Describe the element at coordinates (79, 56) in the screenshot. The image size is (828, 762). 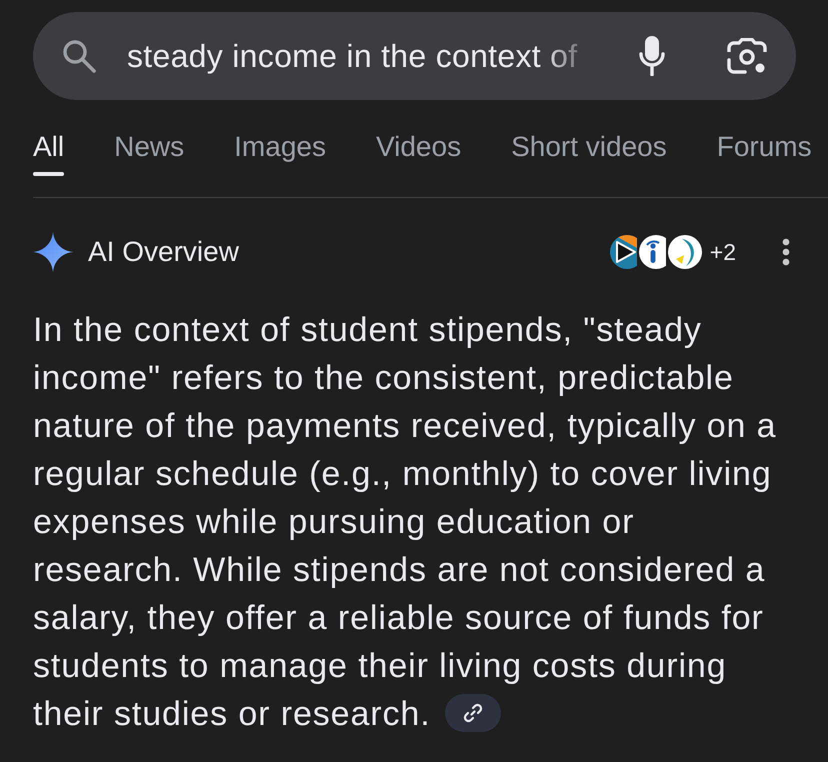
I see `search-icon` at that location.